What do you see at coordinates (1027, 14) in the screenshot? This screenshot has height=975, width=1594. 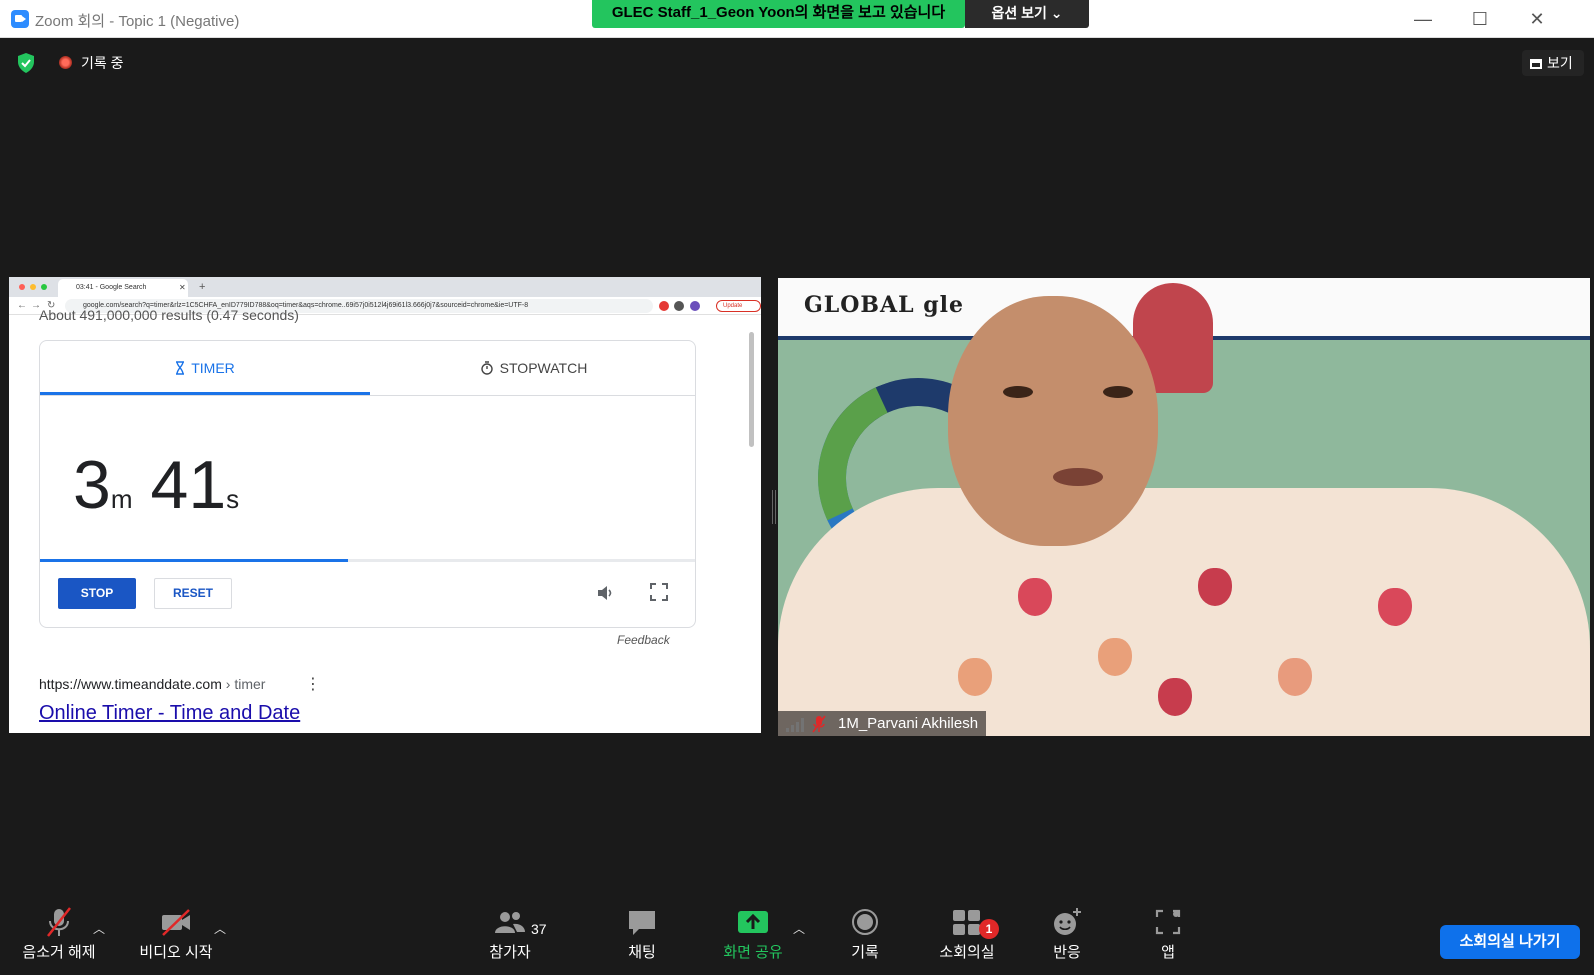 I see `view-options-button: 옵션 보기 ⌄` at bounding box center [1027, 14].